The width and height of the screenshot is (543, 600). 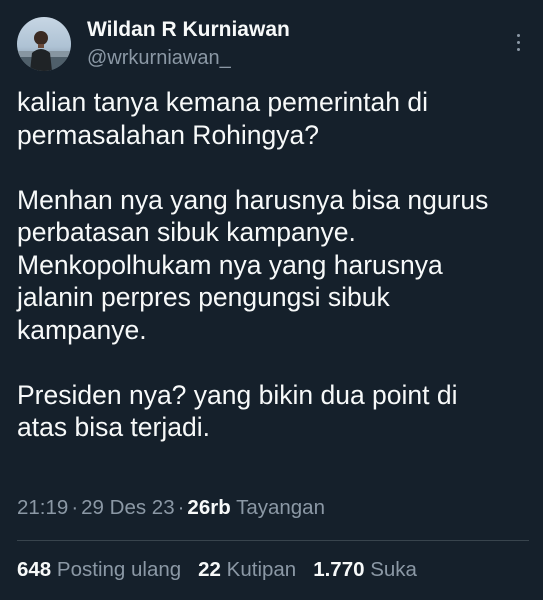 I want to click on tweet-line: jalanin perpres pengungsi sibuk, so click(x=203, y=297).